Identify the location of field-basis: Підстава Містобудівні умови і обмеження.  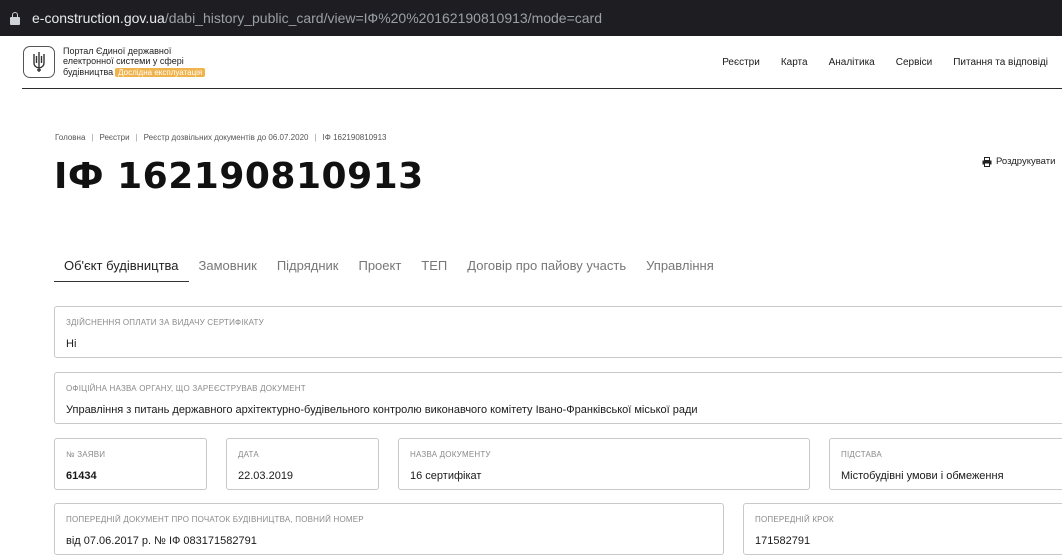
(945, 464).